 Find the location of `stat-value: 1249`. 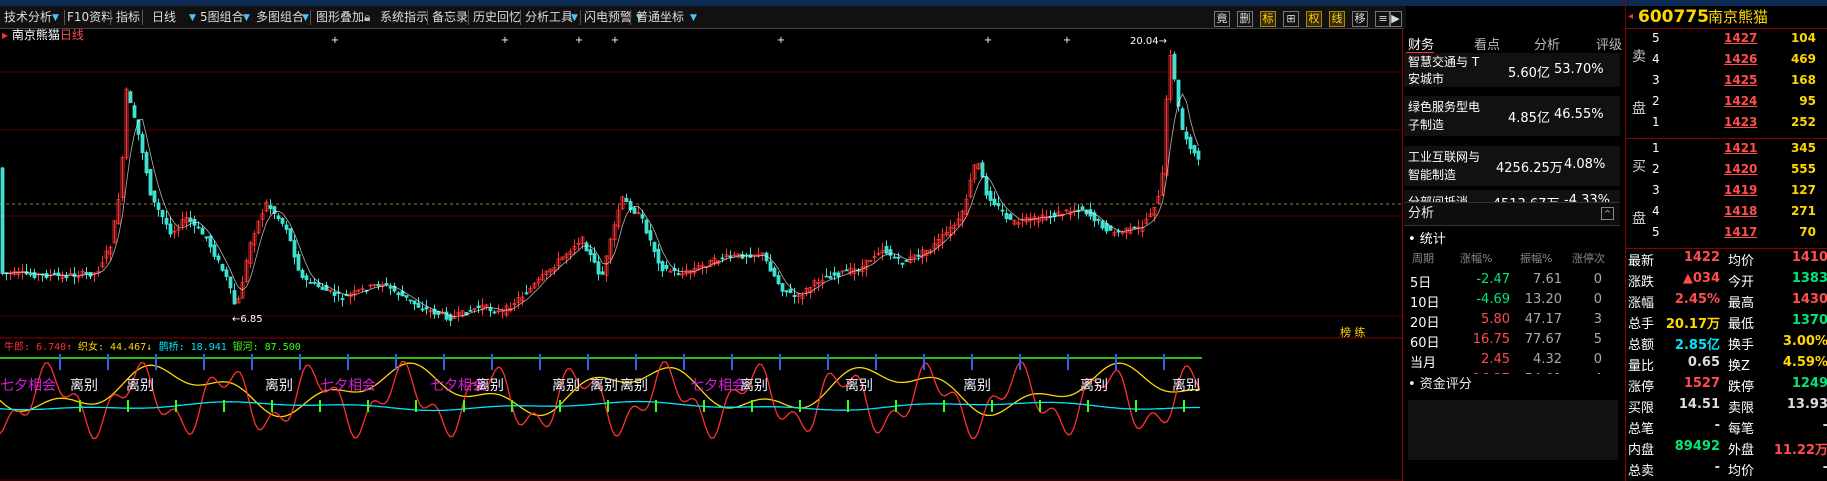

stat-value: 1249 is located at coordinates (1809, 383).